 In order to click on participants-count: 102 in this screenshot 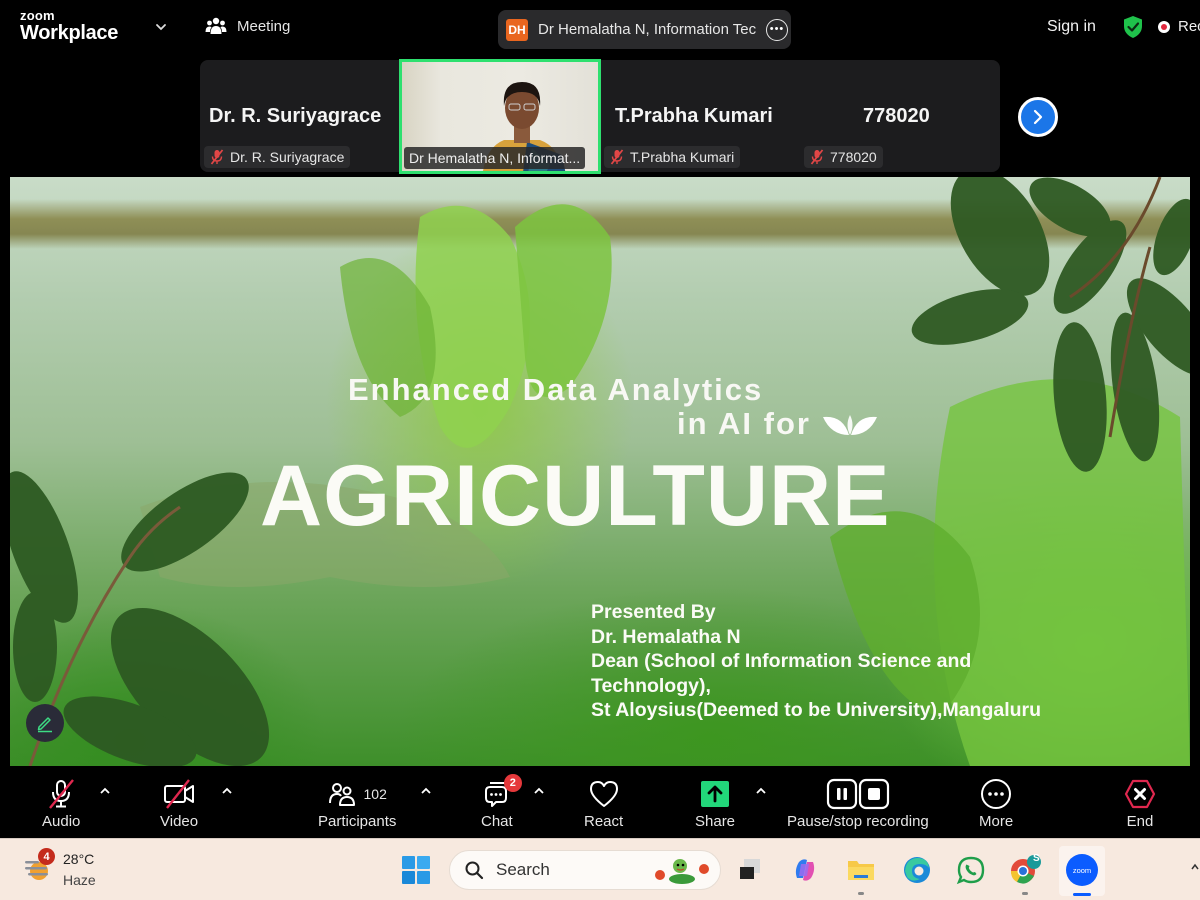, I will do `click(375, 794)`.